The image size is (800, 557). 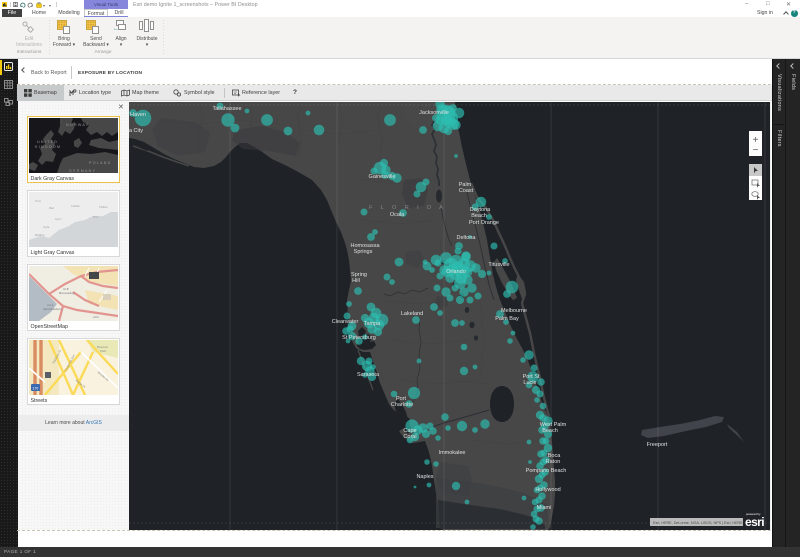 I want to click on svg-text: Tallahassee, so click(x=226, y=109).